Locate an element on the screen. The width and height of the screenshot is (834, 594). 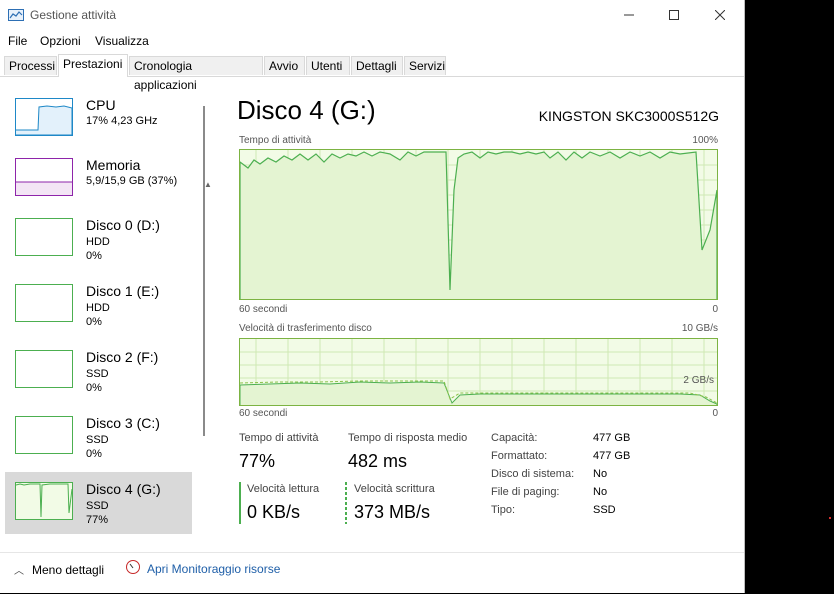
sidebar-item-label: Disco 4 (G:) is located at coordinates (123, 489).